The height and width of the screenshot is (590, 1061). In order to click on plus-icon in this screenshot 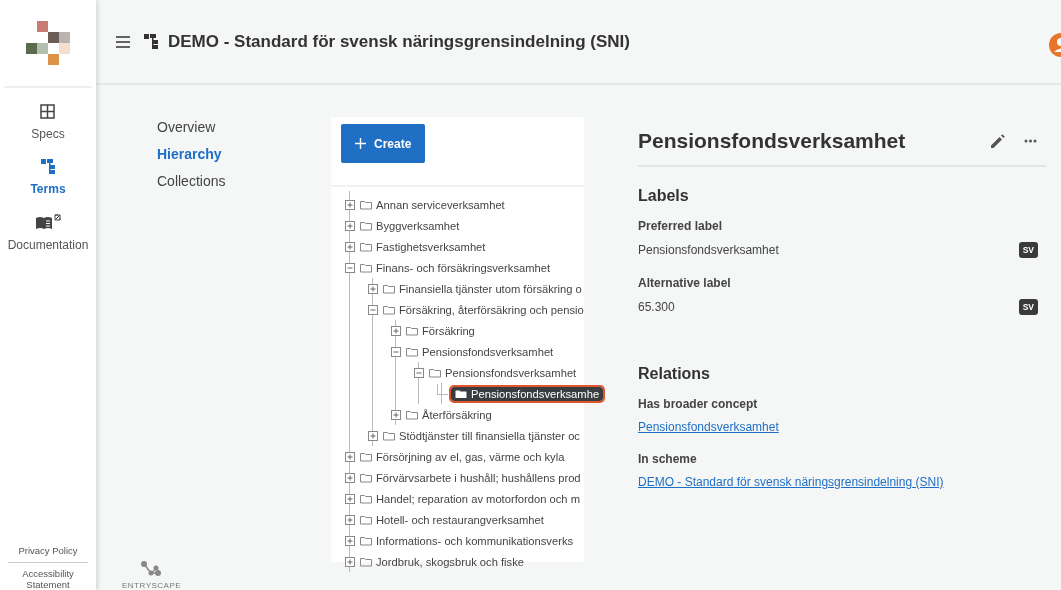, I will do `click(360, 143)`.